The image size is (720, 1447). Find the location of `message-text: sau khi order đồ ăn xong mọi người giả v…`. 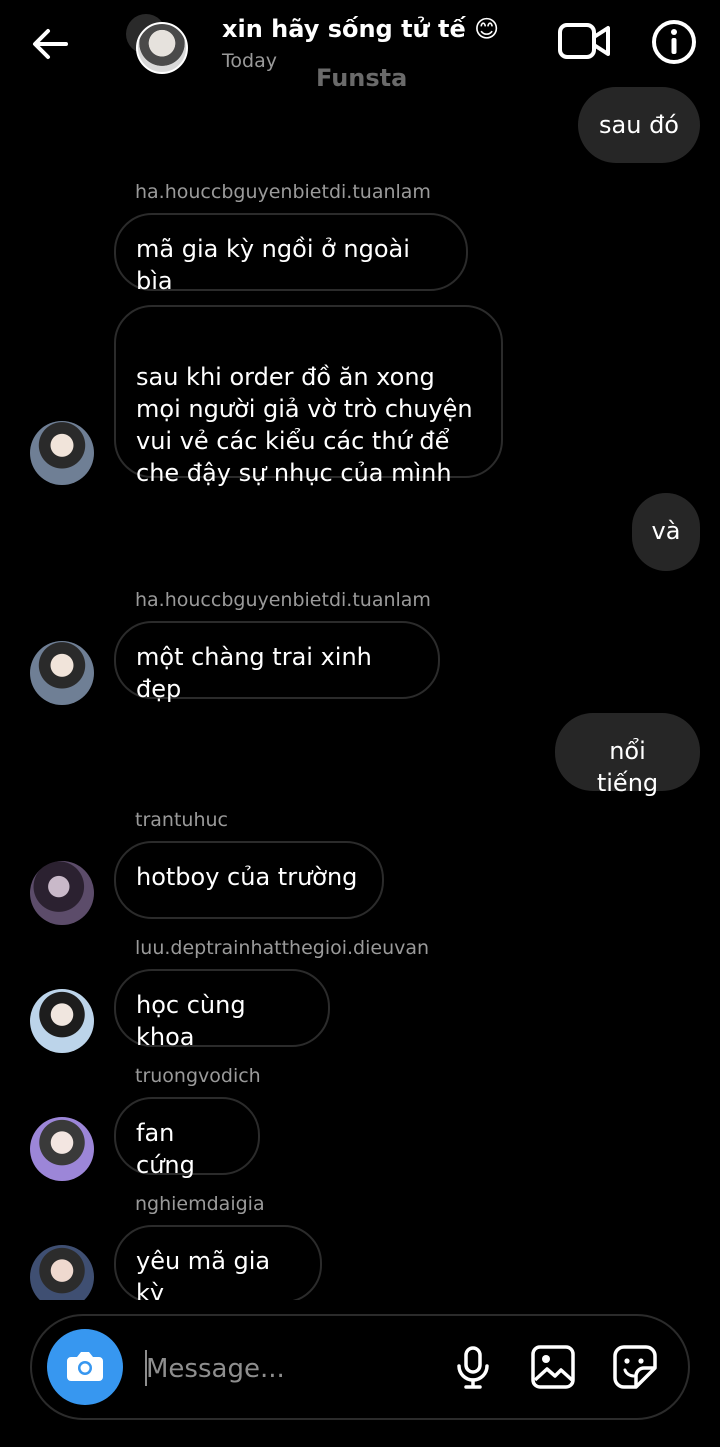

message-text: sau khi order đồ ăn xong mọi người giả v… is located at coordinates (304, 425).